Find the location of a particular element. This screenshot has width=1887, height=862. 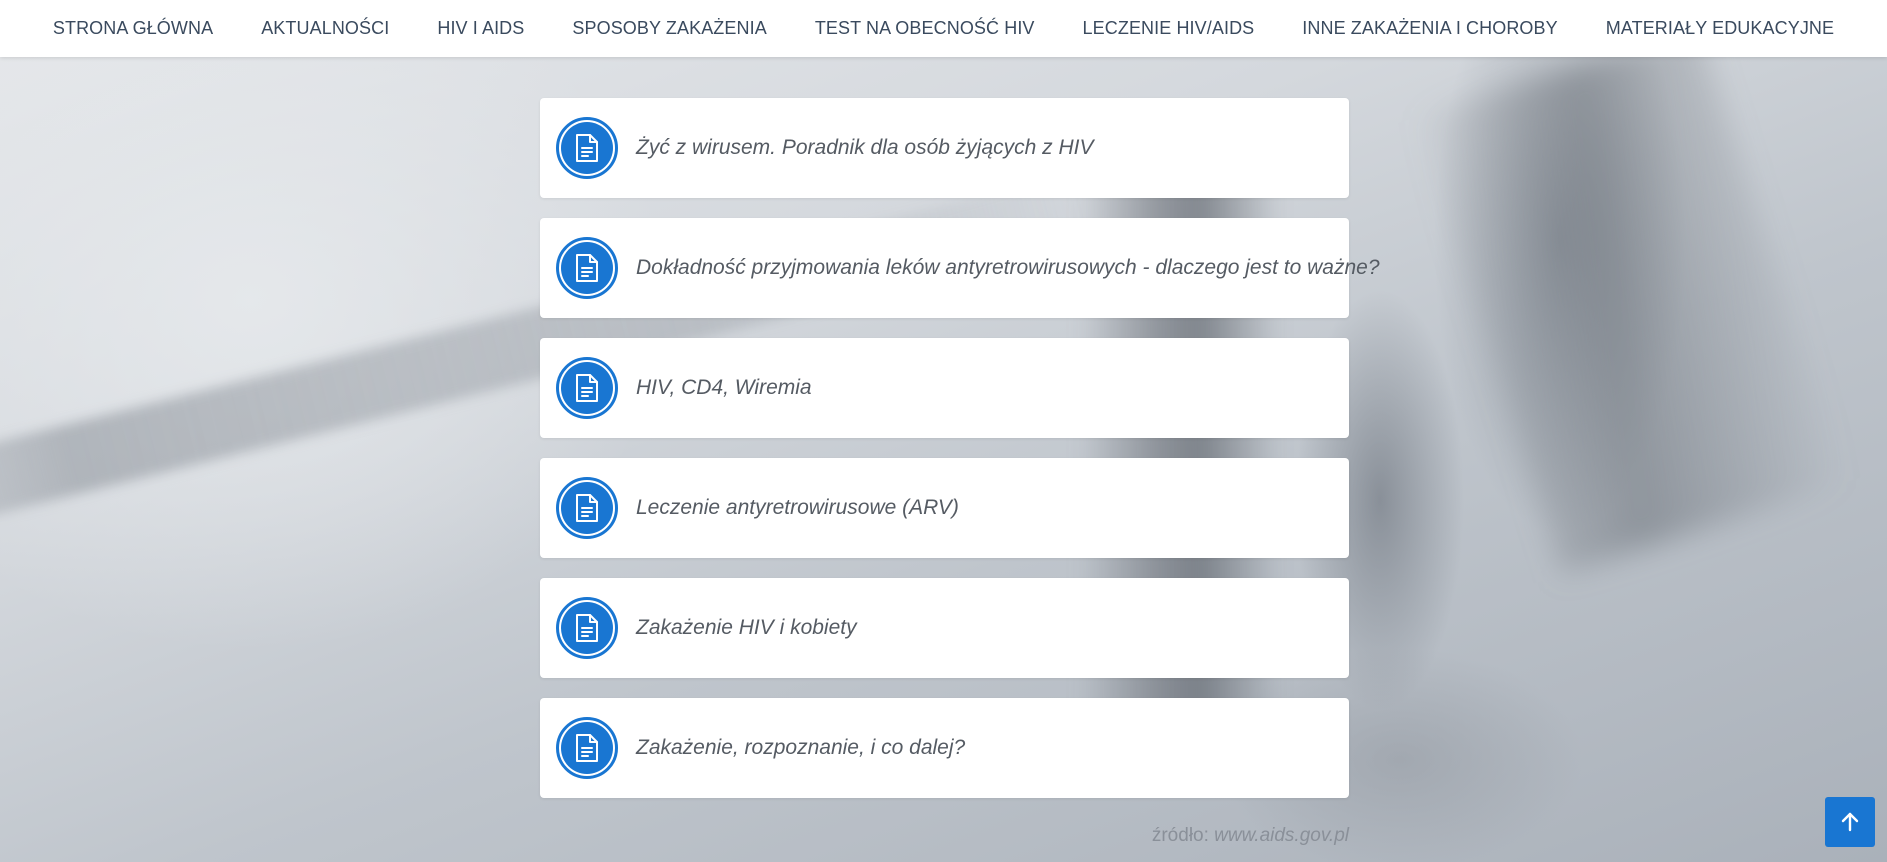

nav-item-educational-materials: MATERIAŁY EDUKACYJNE is located at coordinates (1720, 28).